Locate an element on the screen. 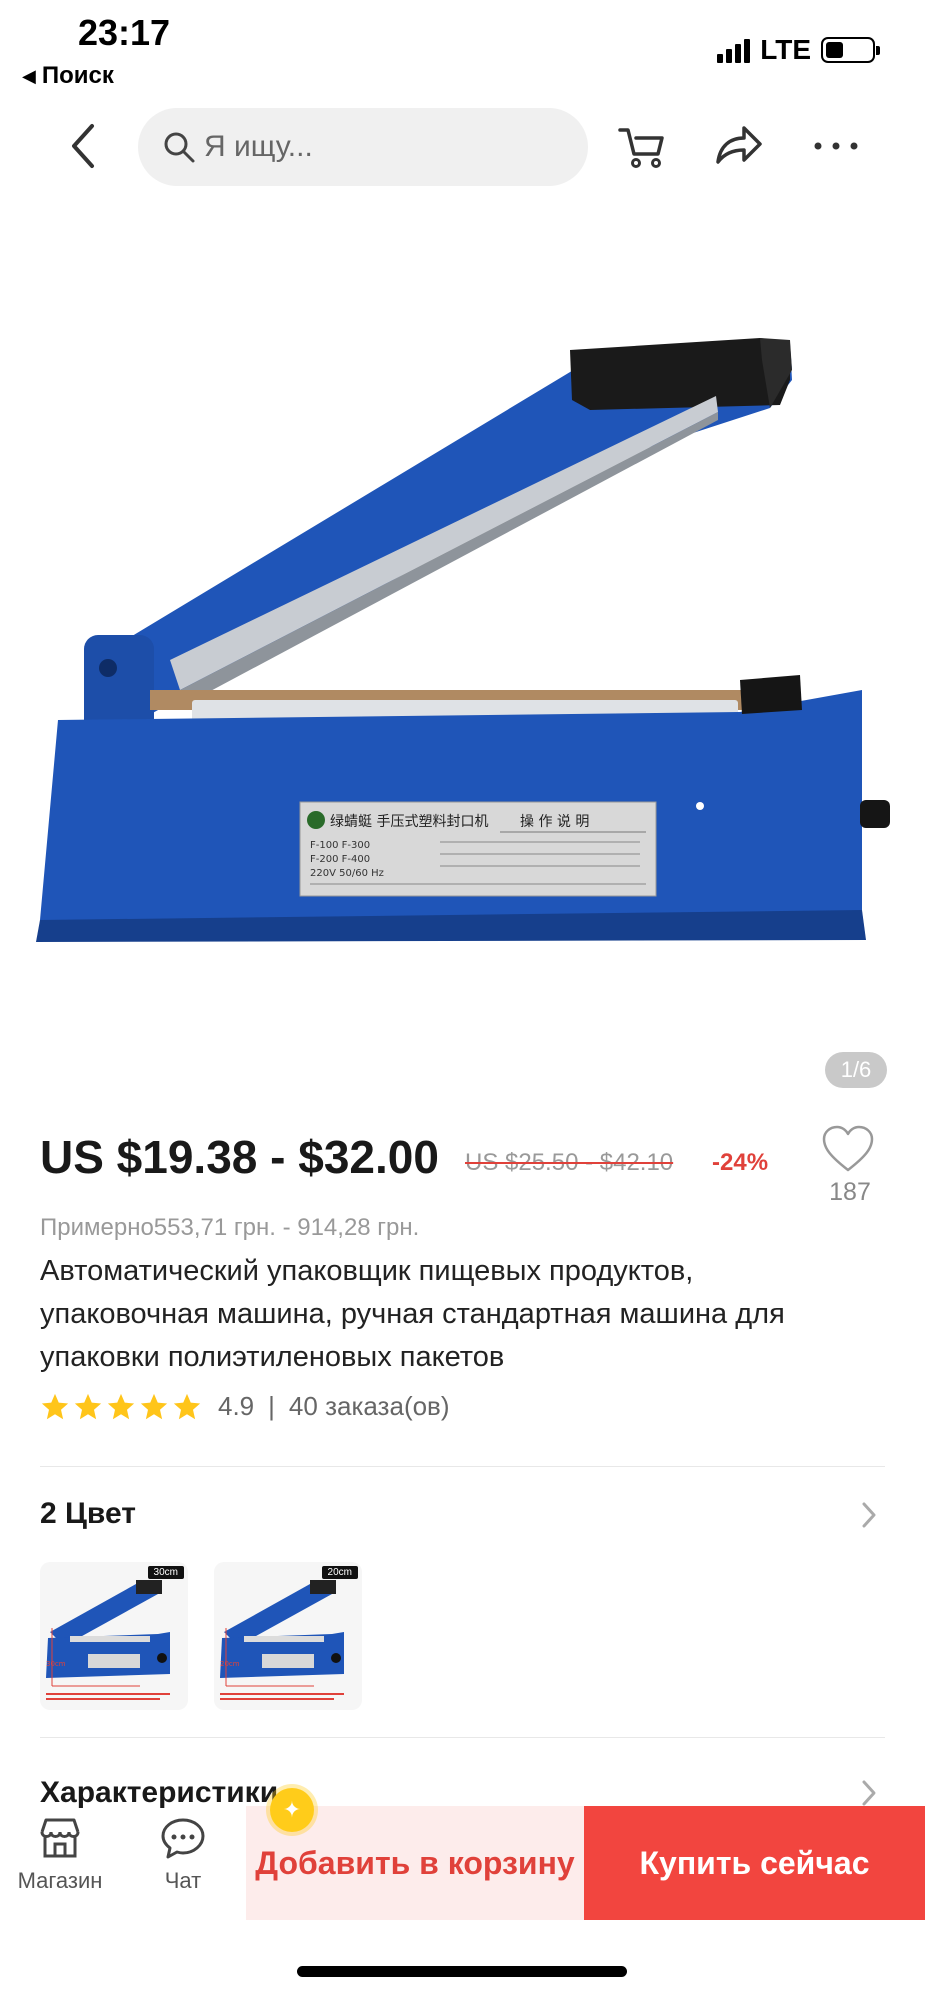 The image size is (925, 2000). status-time: 23:17 is located at coordinates (124, 32).